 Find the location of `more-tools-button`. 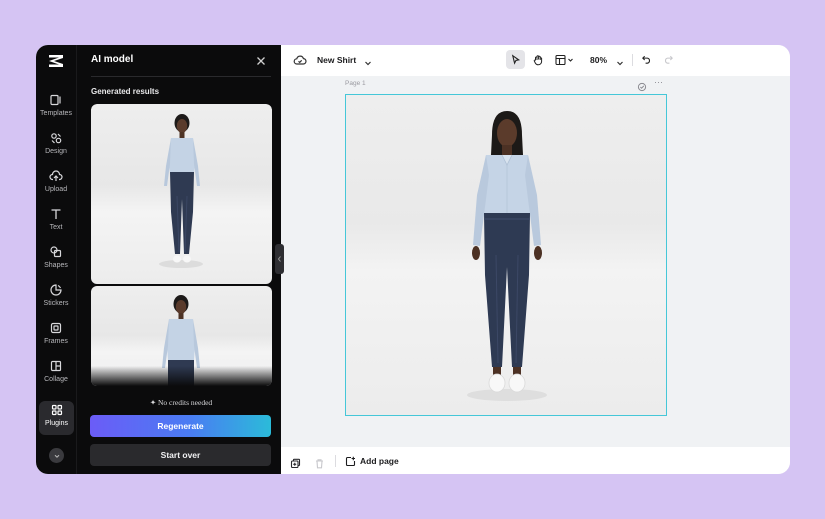

more-tools-button is located at coordinates (56, 455).